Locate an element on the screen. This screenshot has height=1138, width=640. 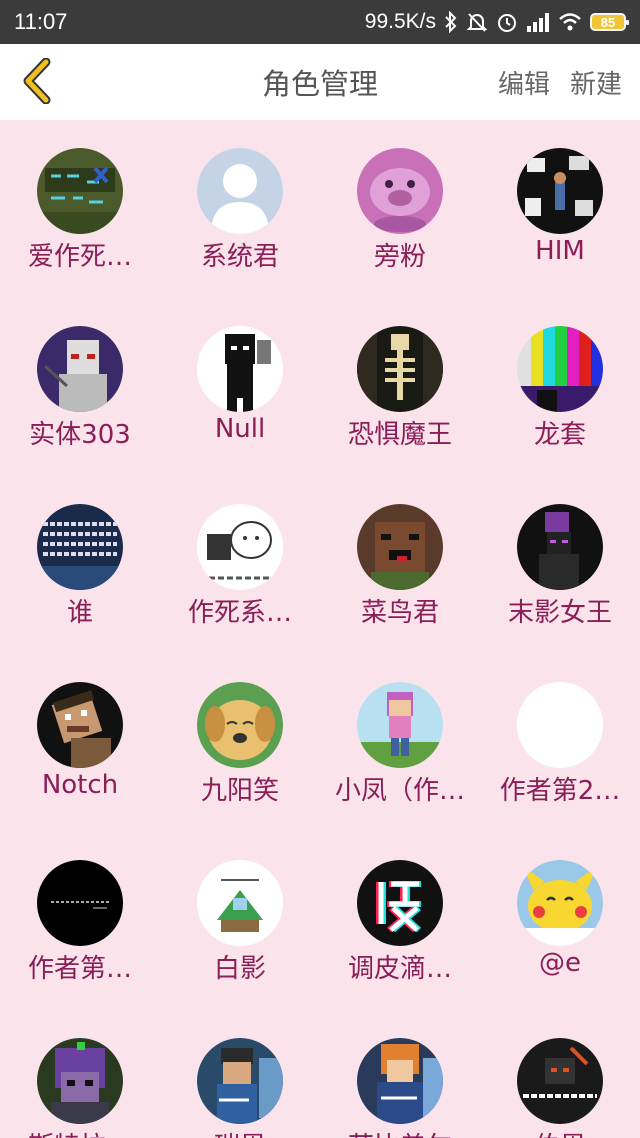
character-item: 龙套 is located at coordinates (560, 387).